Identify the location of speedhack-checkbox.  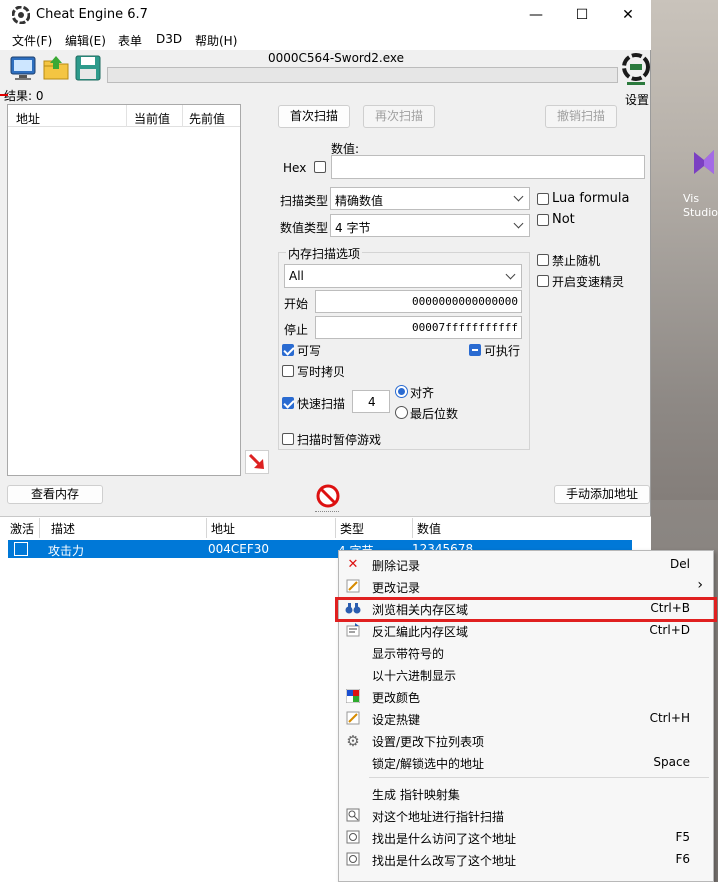
(543, 281).